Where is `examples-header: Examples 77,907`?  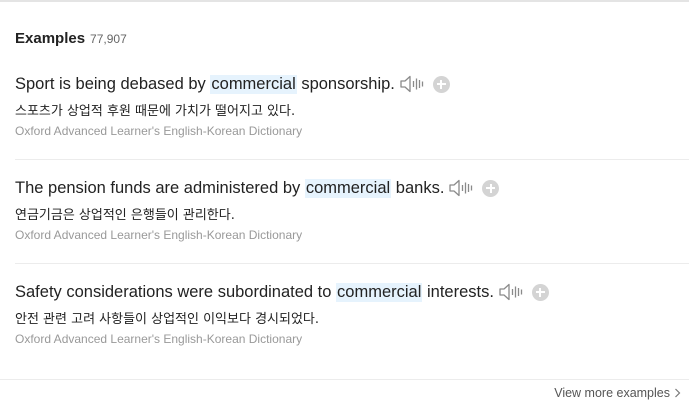
examples-header: Examples 77,907 is located at coordinates (71, 38).